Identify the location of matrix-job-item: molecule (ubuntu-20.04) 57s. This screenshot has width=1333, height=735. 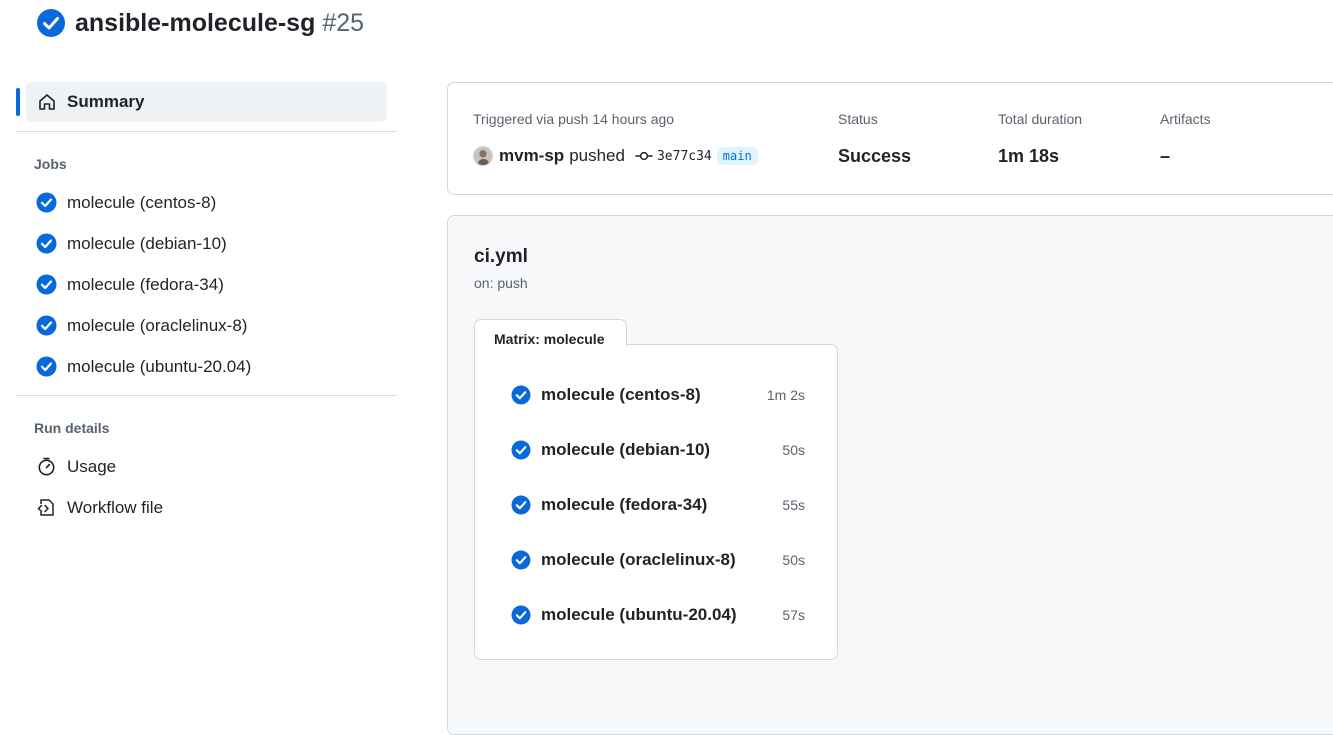
(658, 615).